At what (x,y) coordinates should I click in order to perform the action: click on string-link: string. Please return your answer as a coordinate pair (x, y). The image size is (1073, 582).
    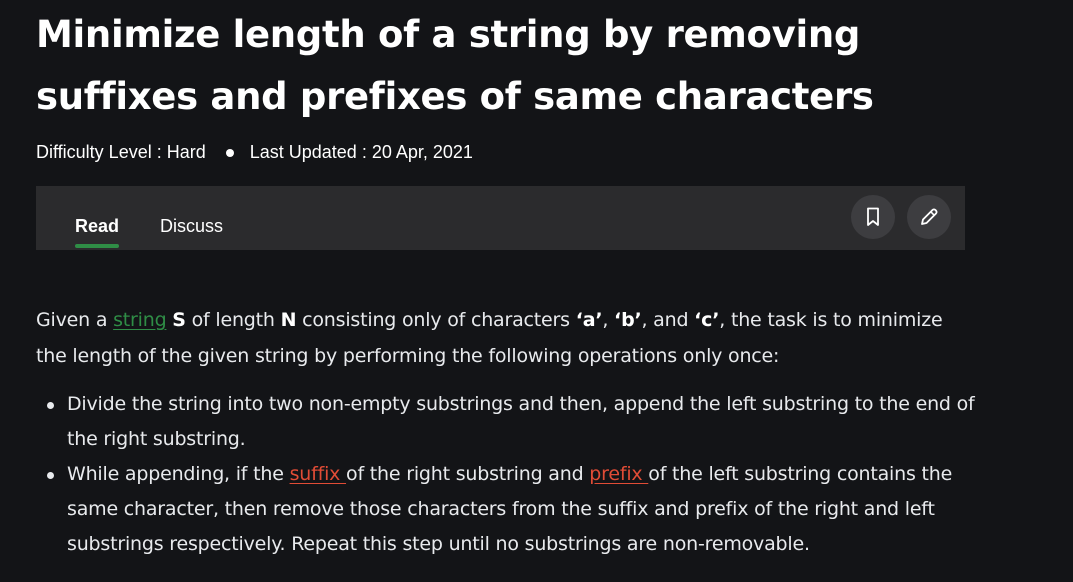
    Looking at the image, I should click on (140, 320).